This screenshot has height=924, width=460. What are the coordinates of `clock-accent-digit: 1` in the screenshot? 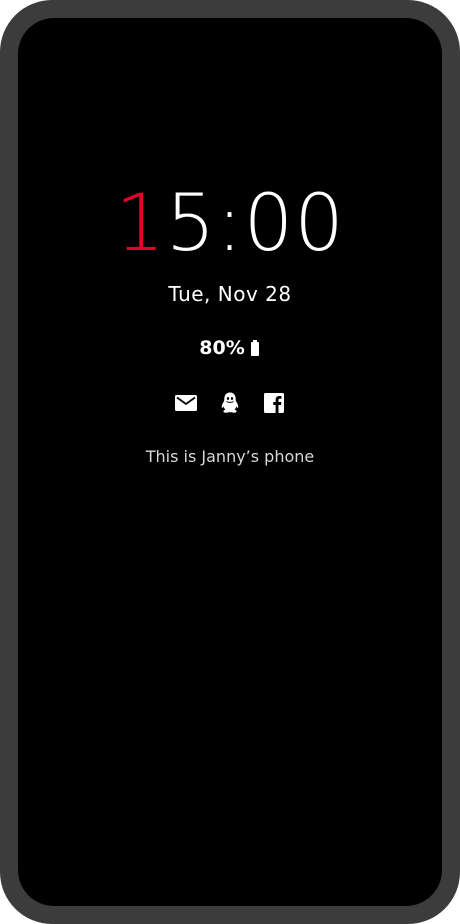 It's located at (140, 224).